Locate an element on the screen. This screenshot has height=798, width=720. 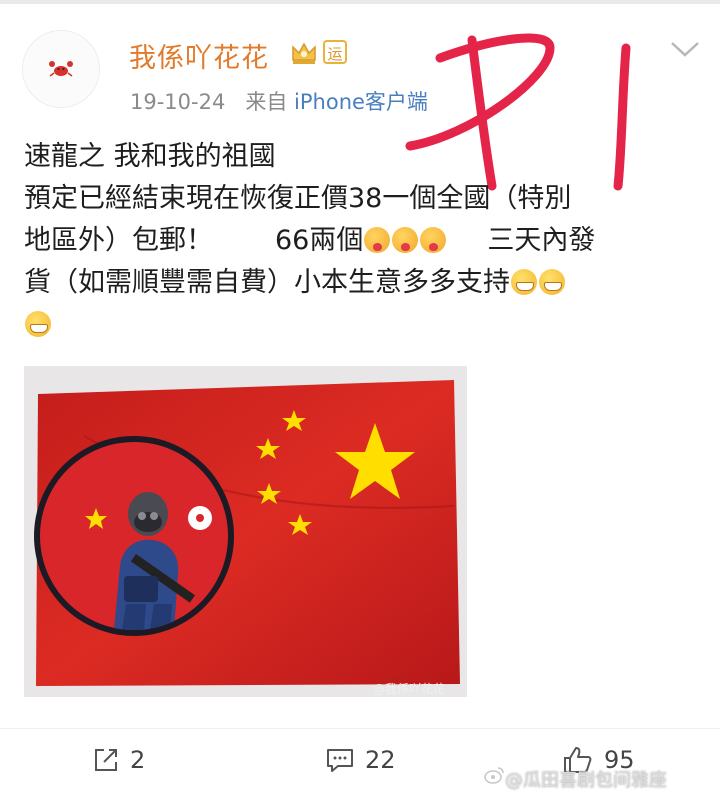
chevron-down-icon is located at coordinates (685, 49).